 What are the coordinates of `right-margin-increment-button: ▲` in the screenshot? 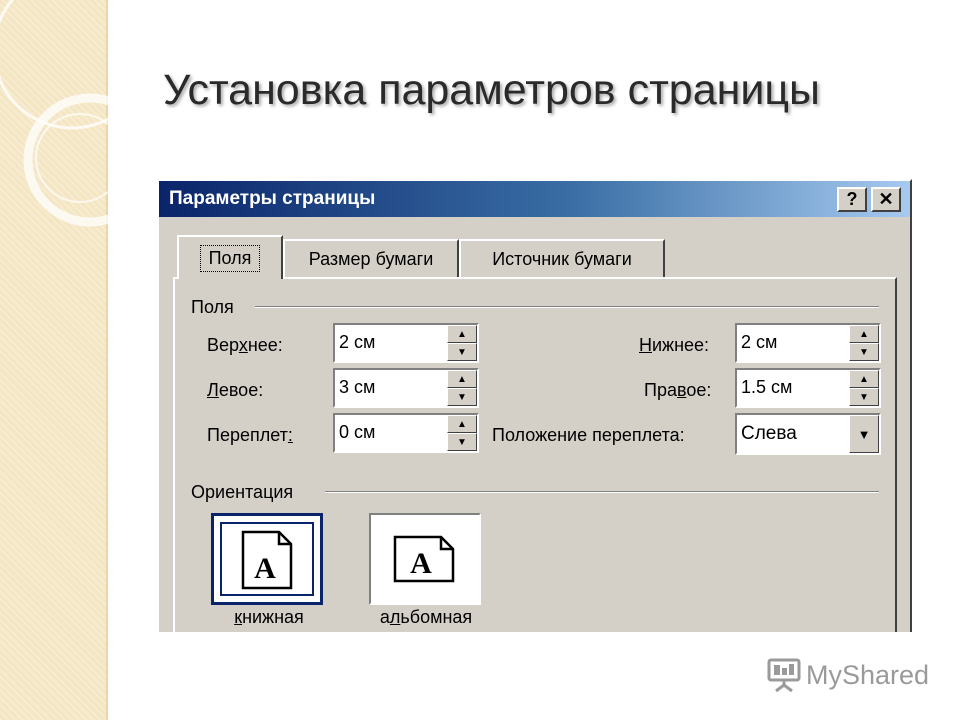 It's located at (864, 379).